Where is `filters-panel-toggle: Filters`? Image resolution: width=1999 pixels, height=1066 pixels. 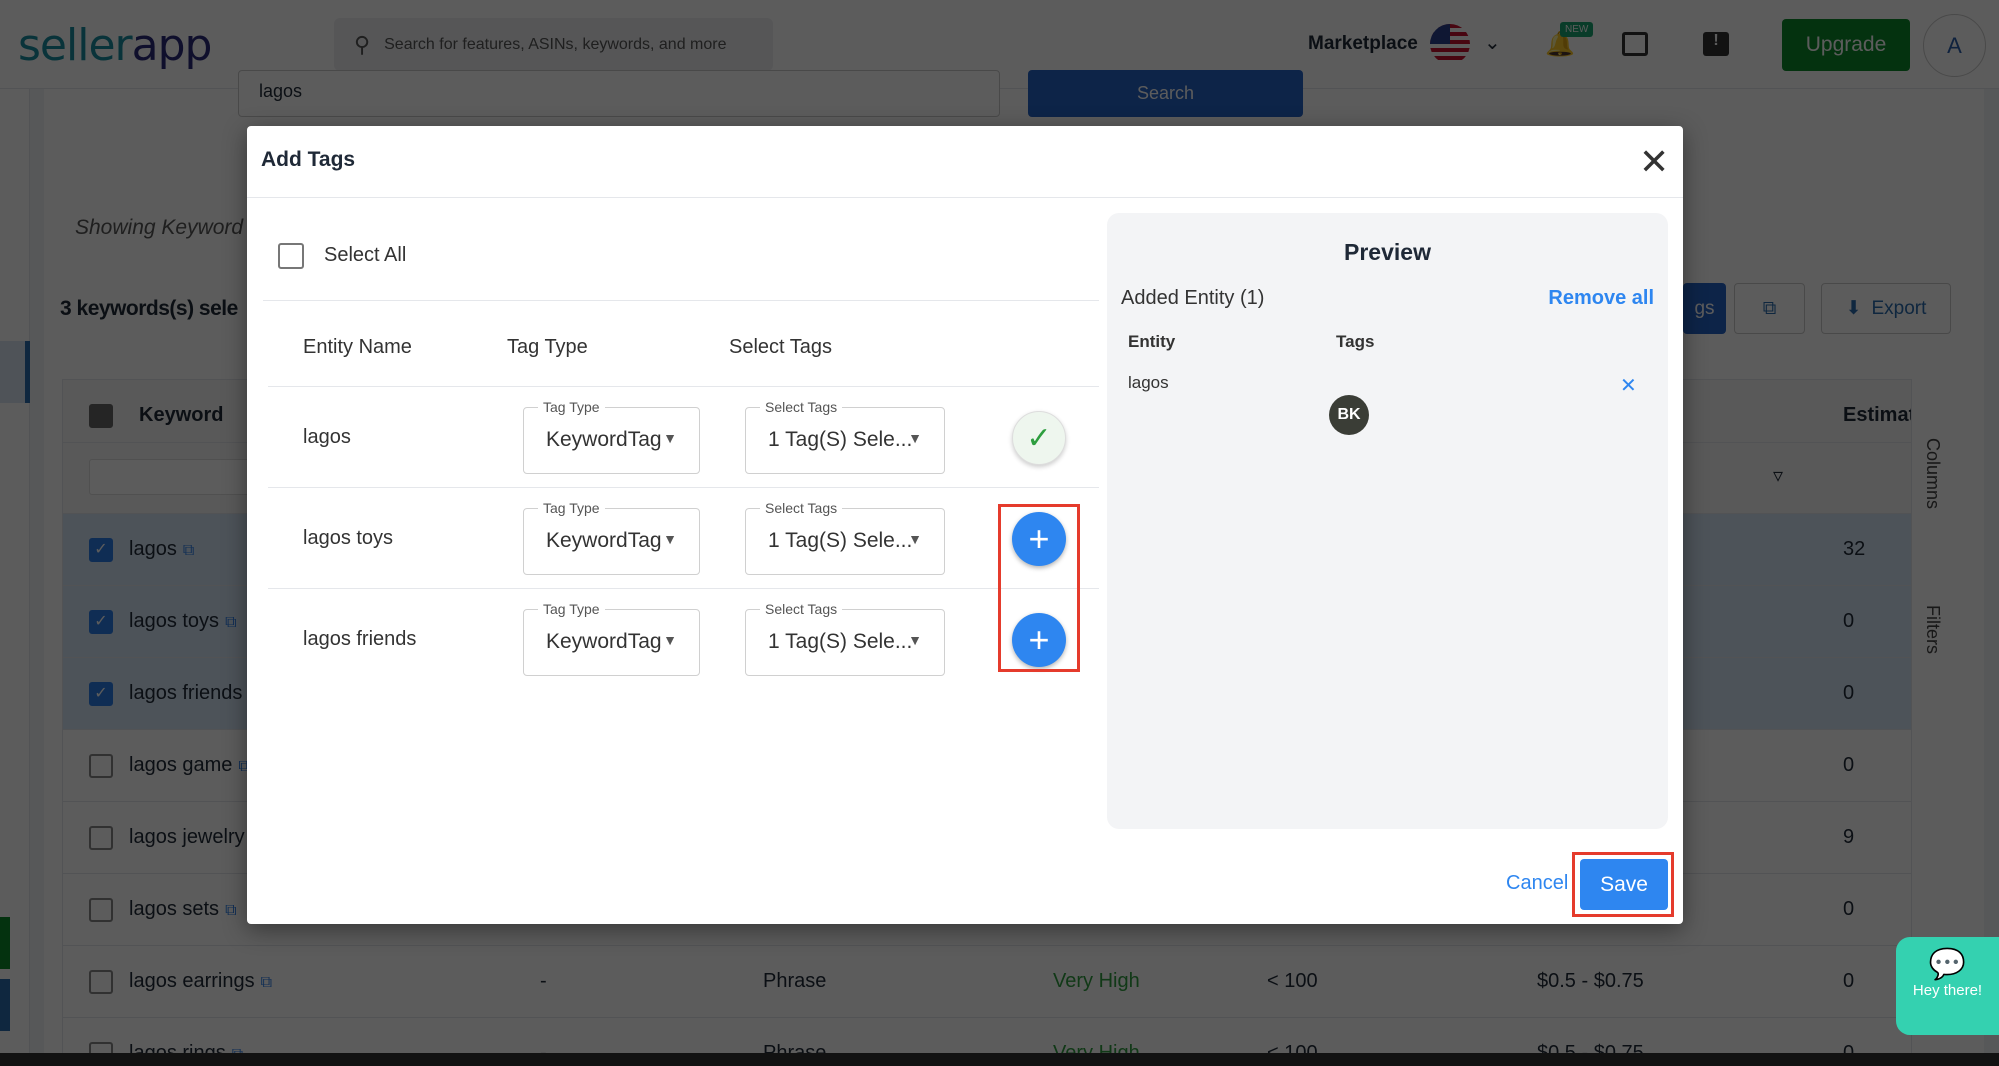 filters-panel-toggle: Filters is located at coordinates (1932, 629).